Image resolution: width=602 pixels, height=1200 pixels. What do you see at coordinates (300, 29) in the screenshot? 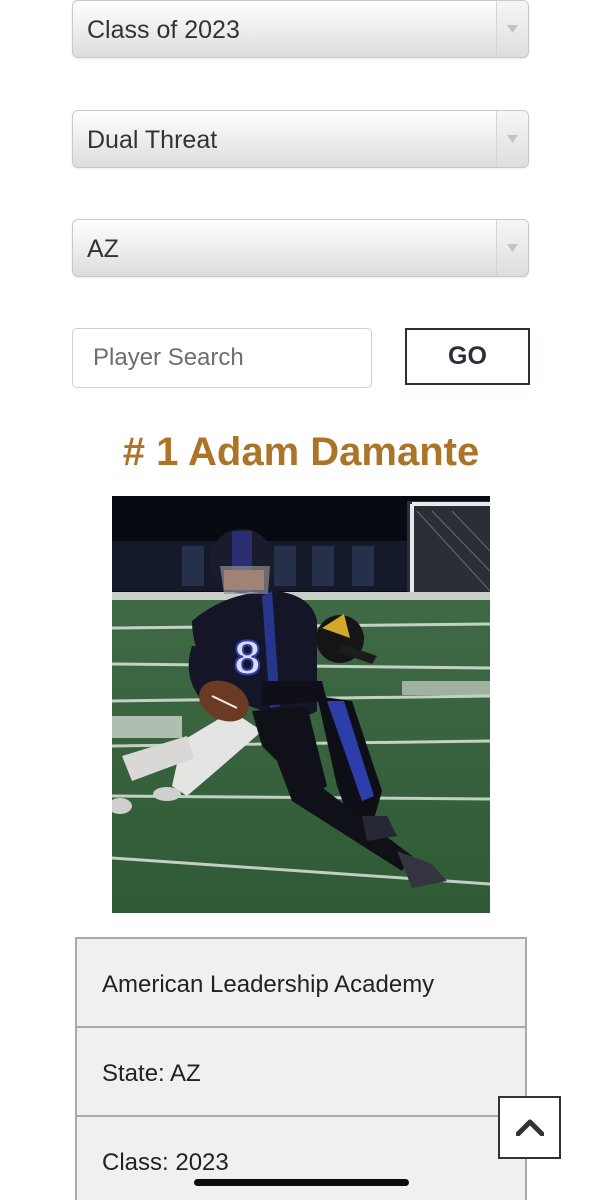
I see `class-select: Class of 2023` at bounding box center [300, 29].